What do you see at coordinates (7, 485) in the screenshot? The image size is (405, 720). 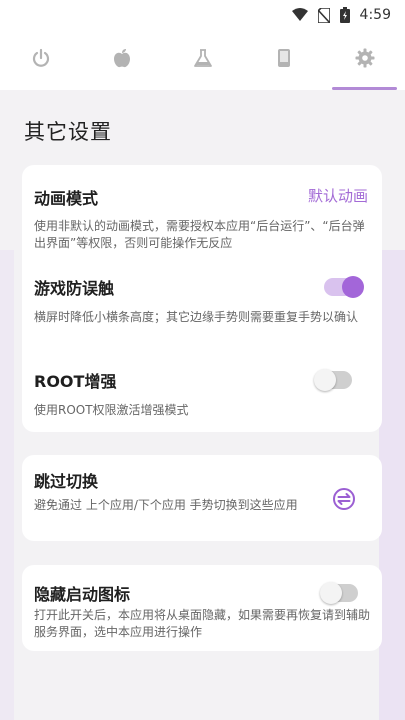 I see `background-accent-left` at bounding box center [7, 485].